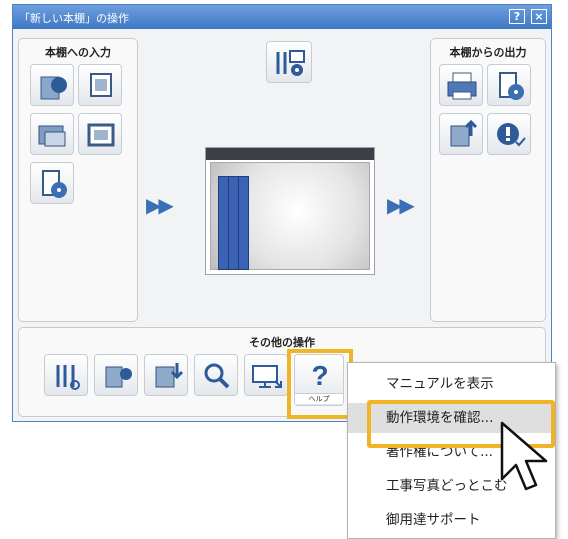  I want to click on folder-photos-icon, so click(52, 136).